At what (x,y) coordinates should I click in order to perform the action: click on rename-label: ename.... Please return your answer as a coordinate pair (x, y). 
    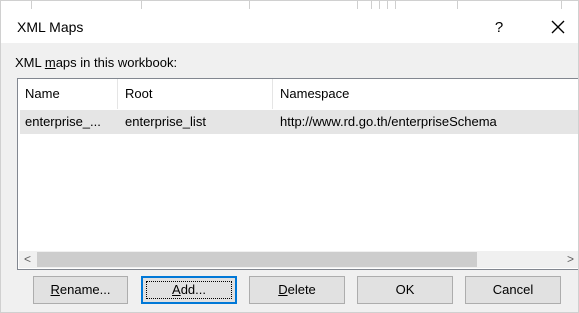
    Looking at the image, I should click on (85, 289).